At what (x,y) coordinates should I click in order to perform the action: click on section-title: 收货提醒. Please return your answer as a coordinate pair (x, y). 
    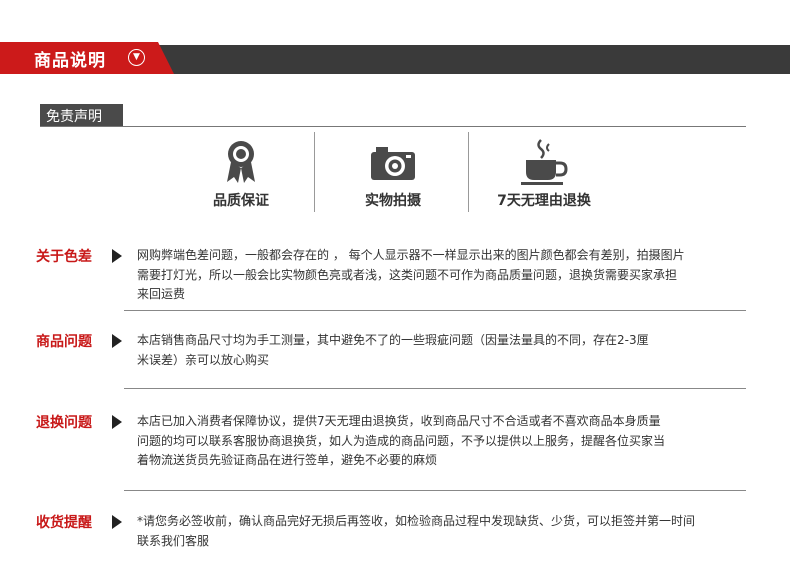
    Looking at the image, I should click on (64, 523).